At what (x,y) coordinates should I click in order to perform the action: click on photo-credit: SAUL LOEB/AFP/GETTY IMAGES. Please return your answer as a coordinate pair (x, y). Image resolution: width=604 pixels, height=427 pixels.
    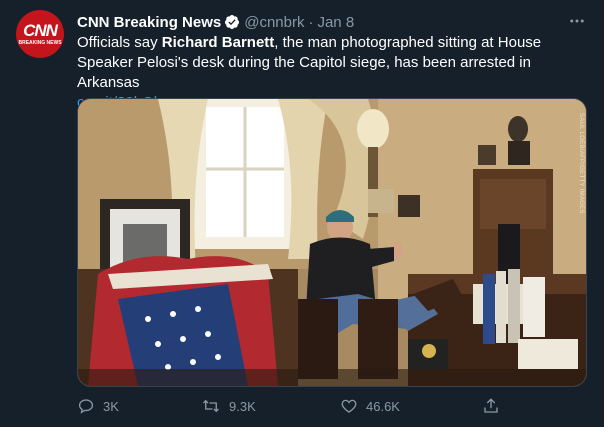
    Looking at the image, I should click on (581, 163).